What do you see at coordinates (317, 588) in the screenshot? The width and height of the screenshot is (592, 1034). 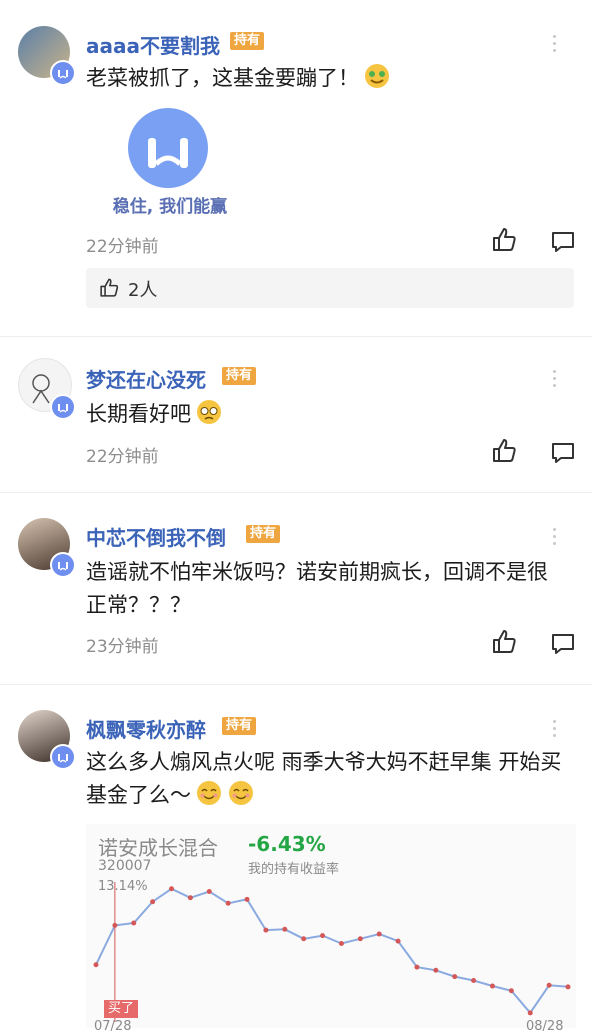 I see `comment-text: 造谣就不怕牢米饭吗？诺安前期疯长，回调不是很正常？？？` at bounding box center [317, 588].